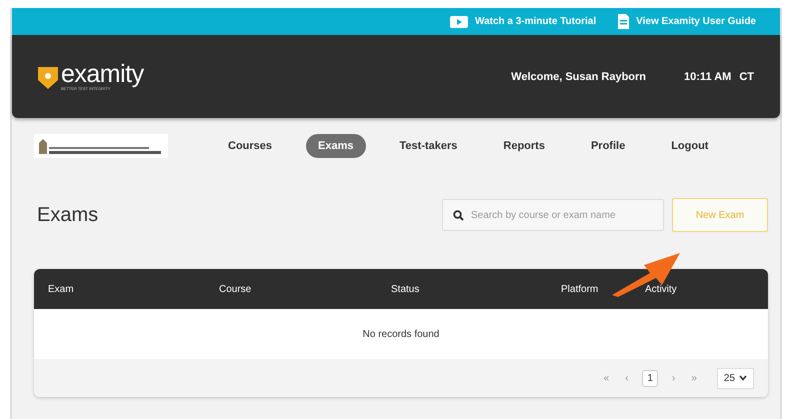 Image resolution: width=792 pixels, height=419 pixels. I want to click on chevron-down-icon, so click(743, 378).